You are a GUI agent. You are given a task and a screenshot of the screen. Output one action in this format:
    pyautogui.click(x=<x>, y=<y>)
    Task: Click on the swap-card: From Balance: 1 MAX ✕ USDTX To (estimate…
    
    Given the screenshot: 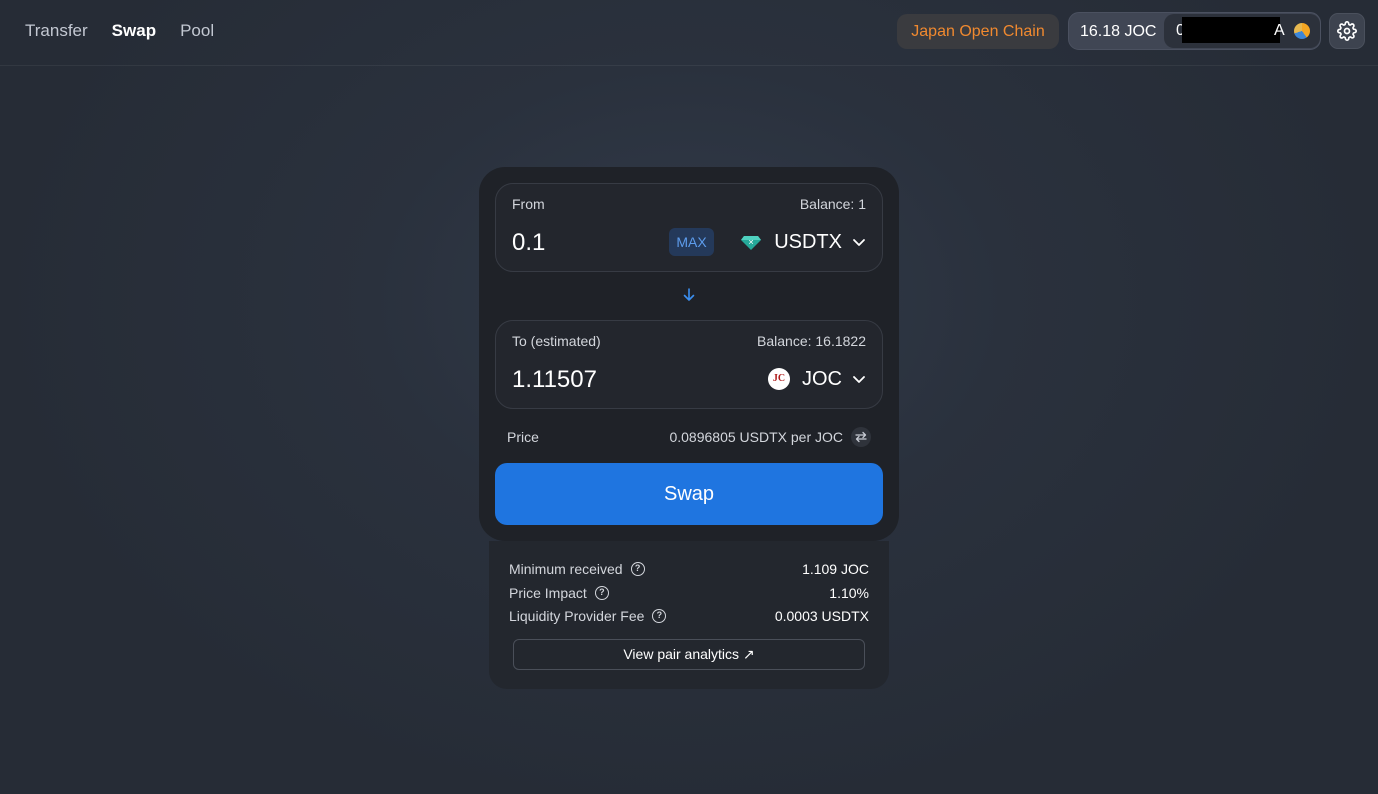 What is the action you would take?
    pyautogui.click(x=689, y=354)
    